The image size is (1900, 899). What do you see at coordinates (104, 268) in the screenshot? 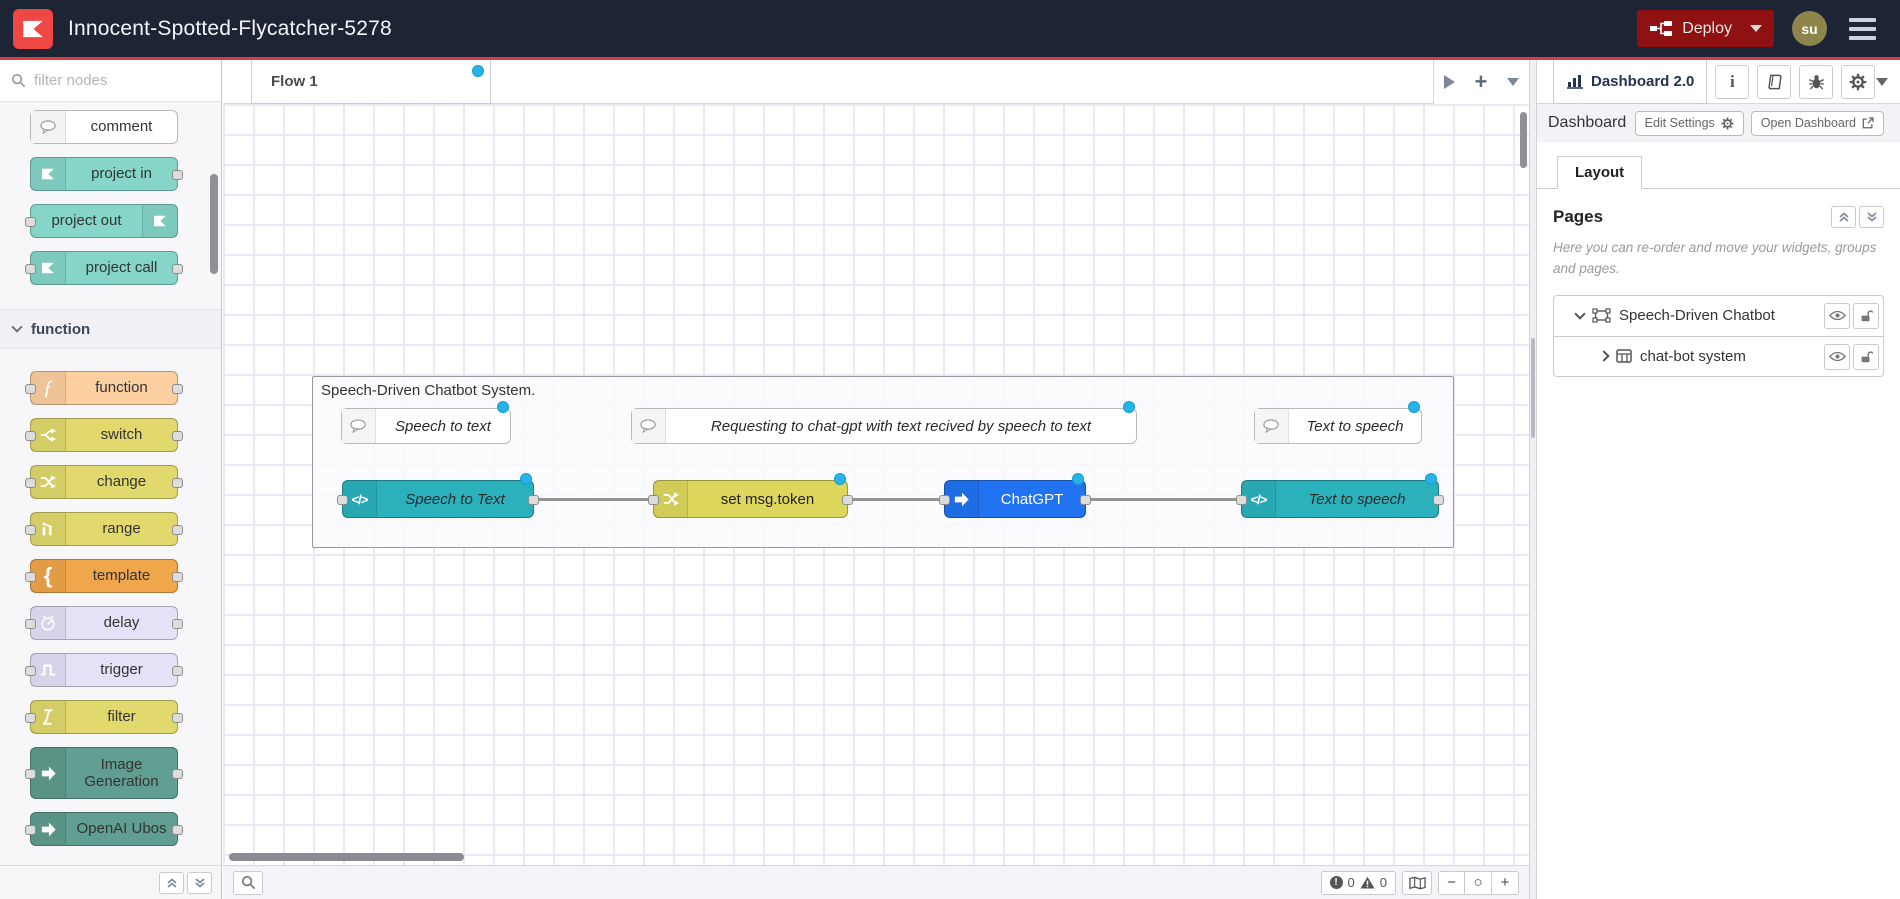
I see `palette-node-project-call: project call` at bounding box center [104, 268].